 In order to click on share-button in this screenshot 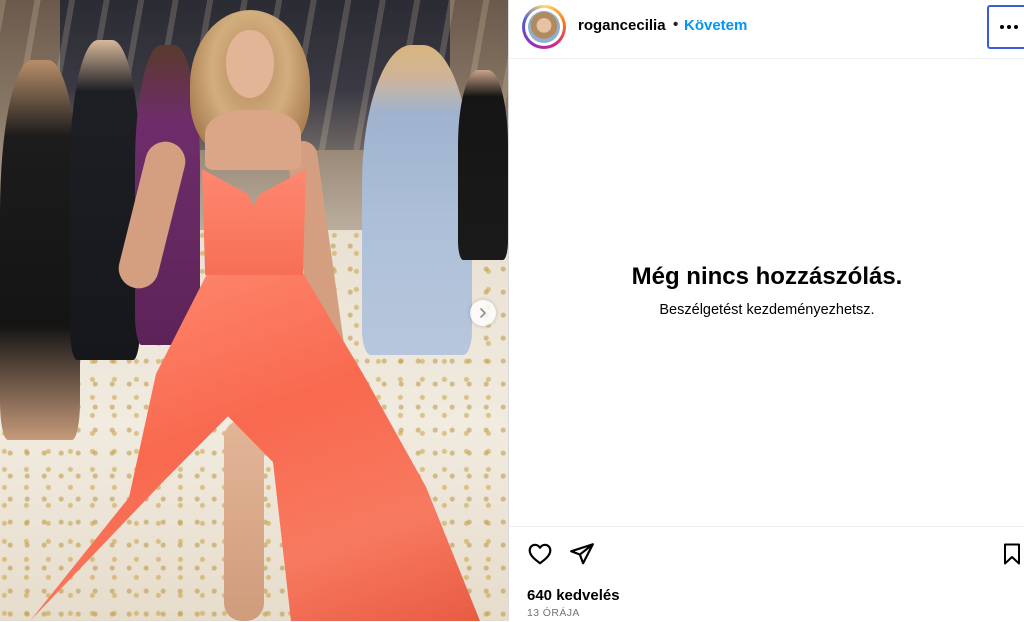, I will do `click(582, 555)`.